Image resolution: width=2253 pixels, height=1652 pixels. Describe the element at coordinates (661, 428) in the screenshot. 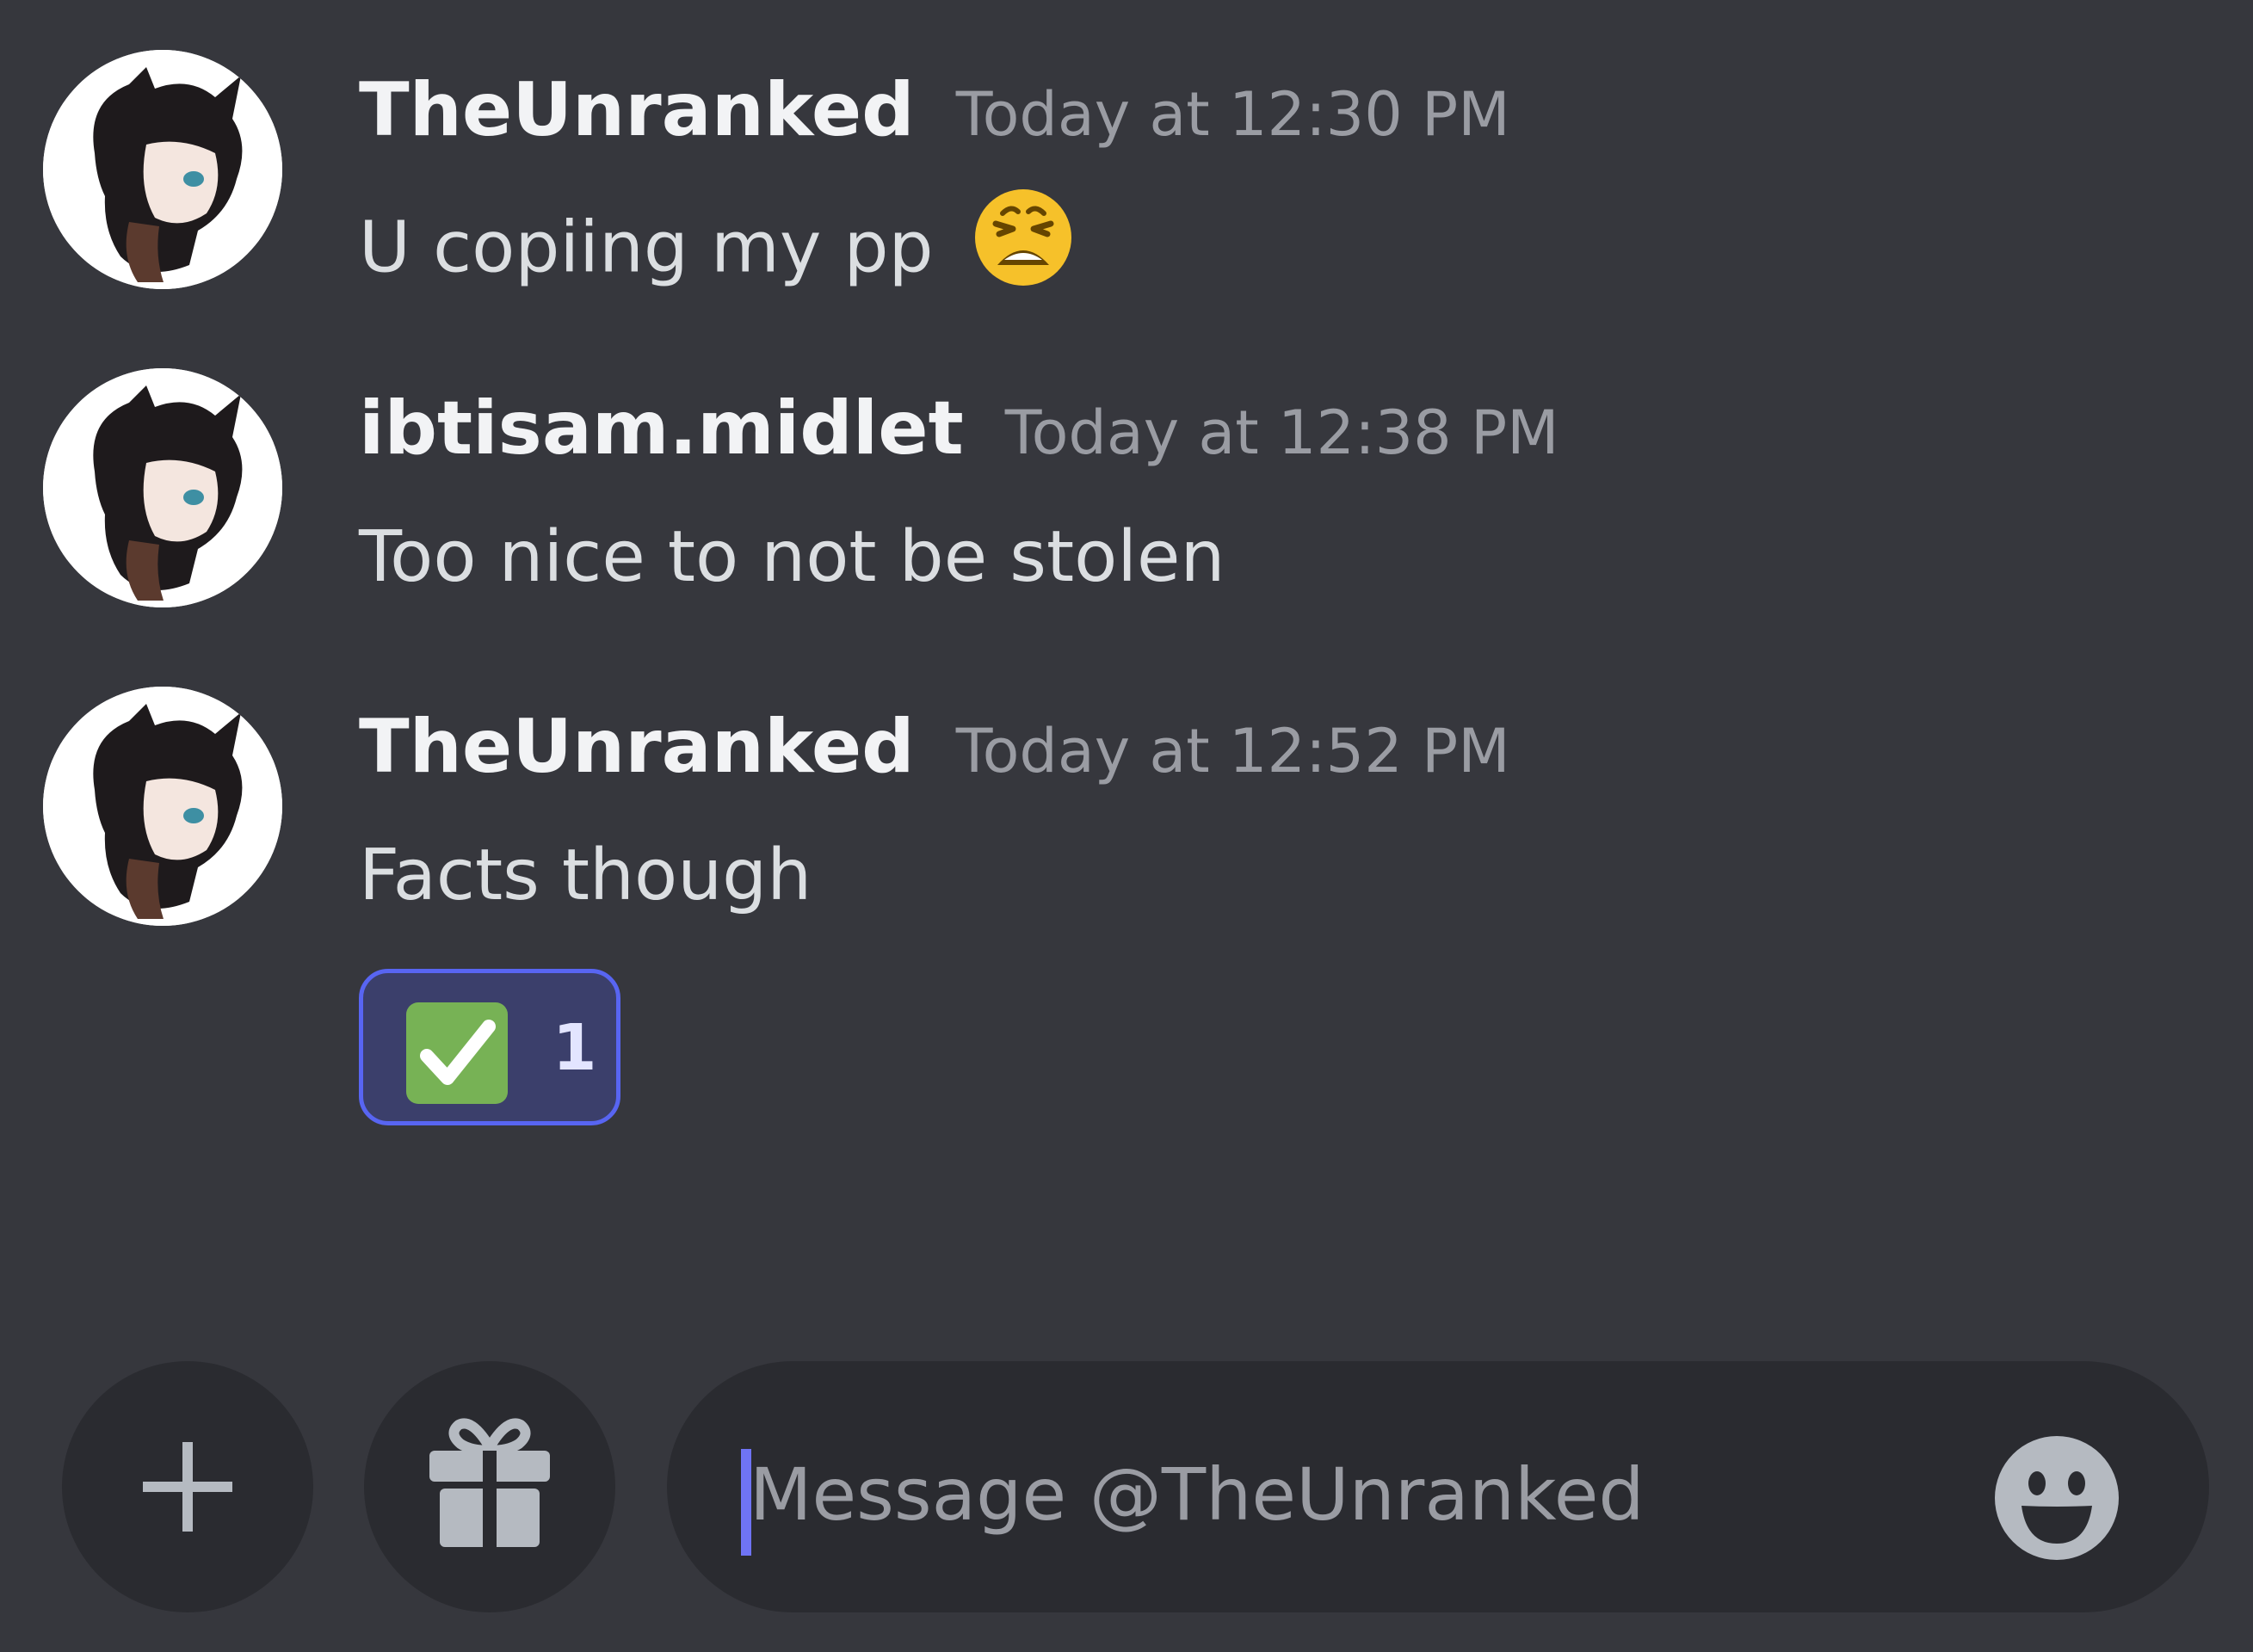

I see `message-author: ibtisam.midlet` at that location.